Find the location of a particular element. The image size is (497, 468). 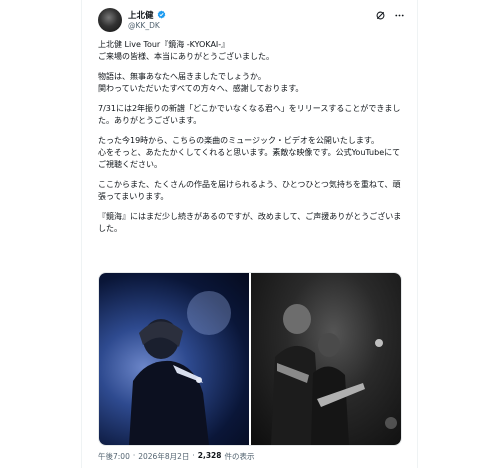

verified-badge-icon is located at coordinates (161, 14).